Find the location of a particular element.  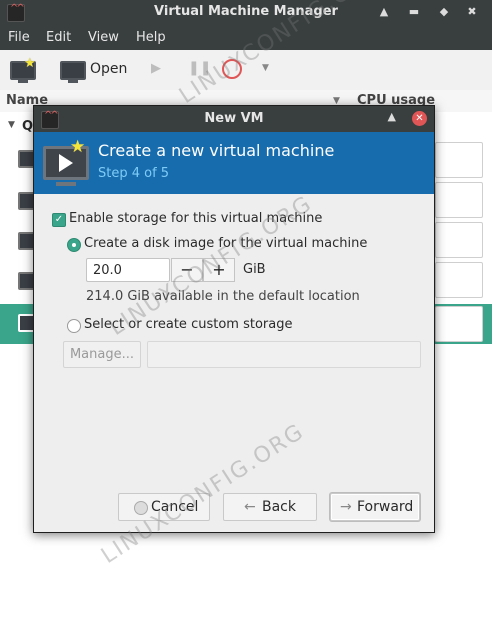

close-icon: ✖ is located at coordinates (472, 12).